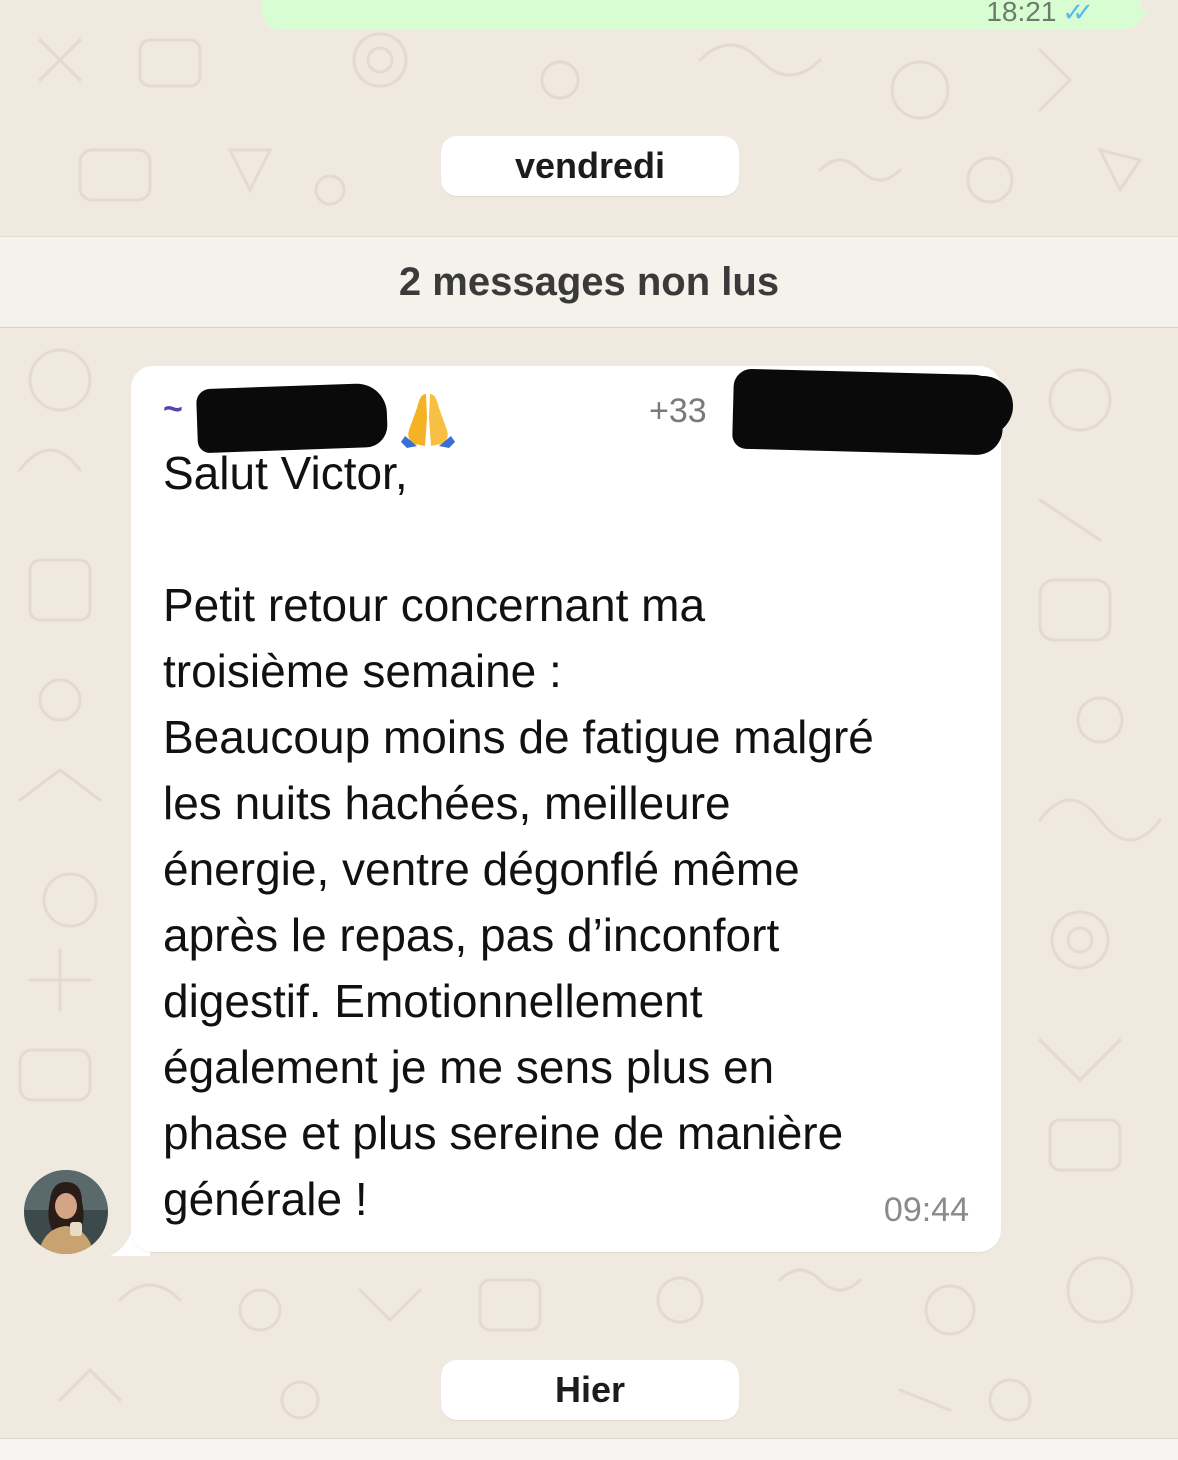 This screenshot has width=1178, height=1460. What do you see at coordinates (702, 15) in the screenshot?
I see `previous-outgoing-bubble: 18:21 ✓✓` at bounding box center [702, 15].